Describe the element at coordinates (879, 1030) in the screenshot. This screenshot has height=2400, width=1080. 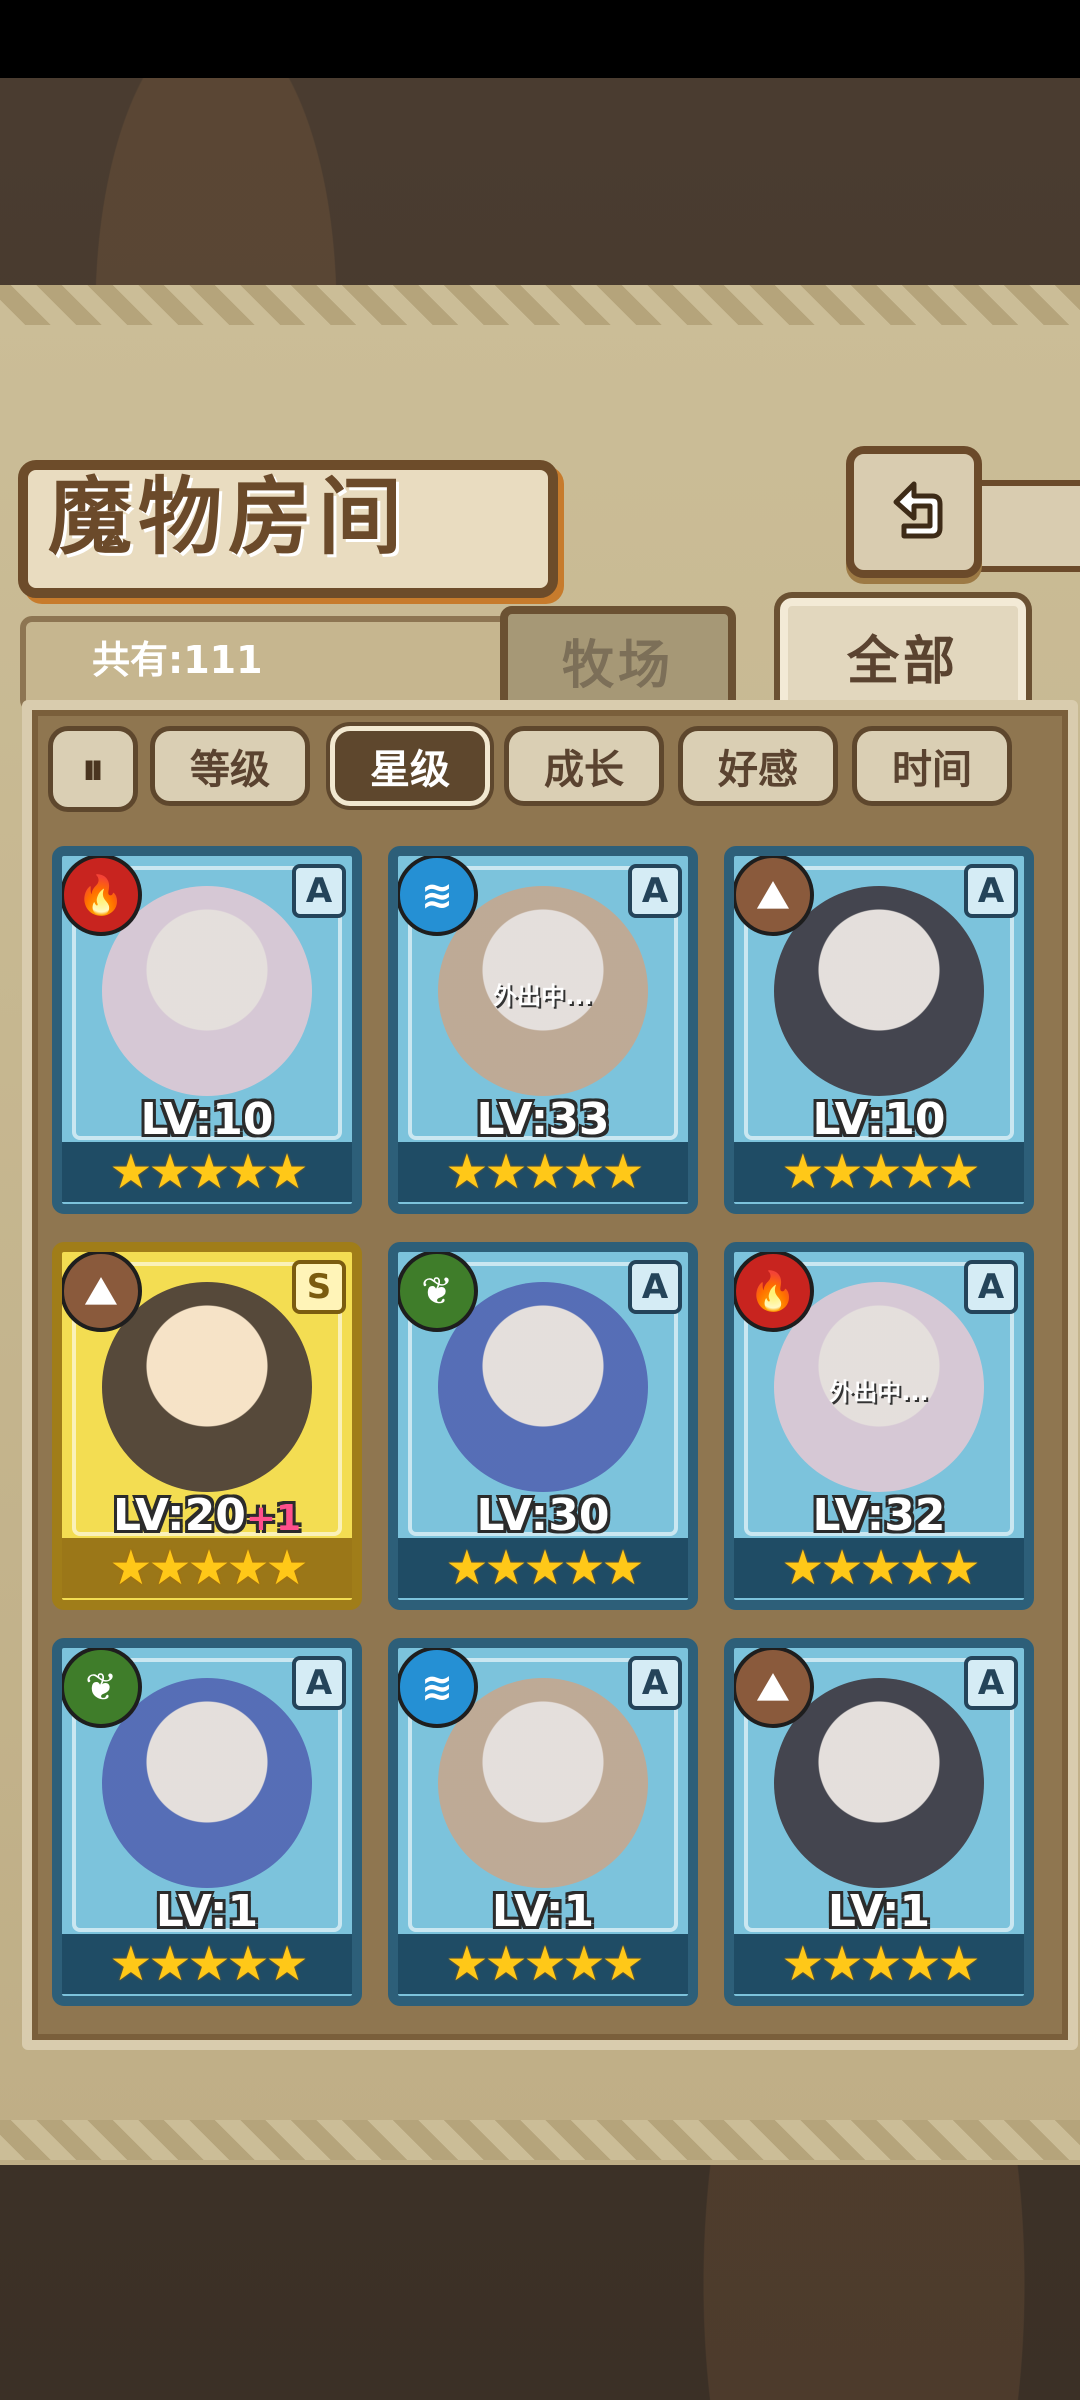
I see `monster-card: ⛰ A LV:10 ★★★★★` at that location.